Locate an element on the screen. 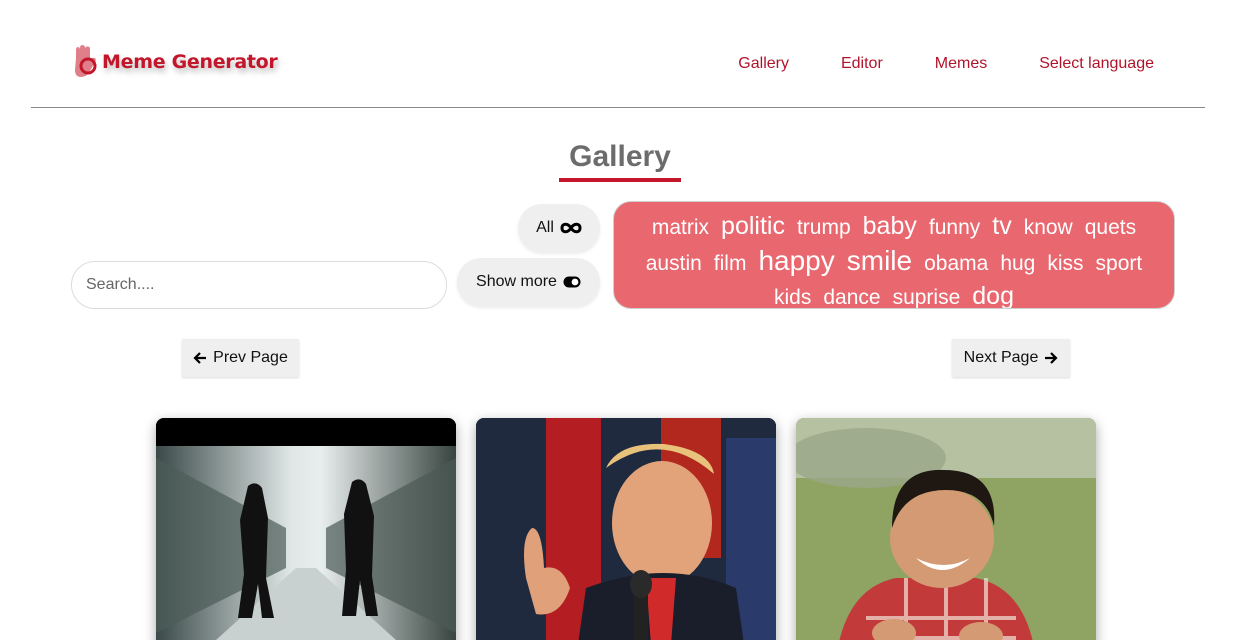 The image size is (1240, 640). nav-editor: Editor is located at coordinates (862, 64).